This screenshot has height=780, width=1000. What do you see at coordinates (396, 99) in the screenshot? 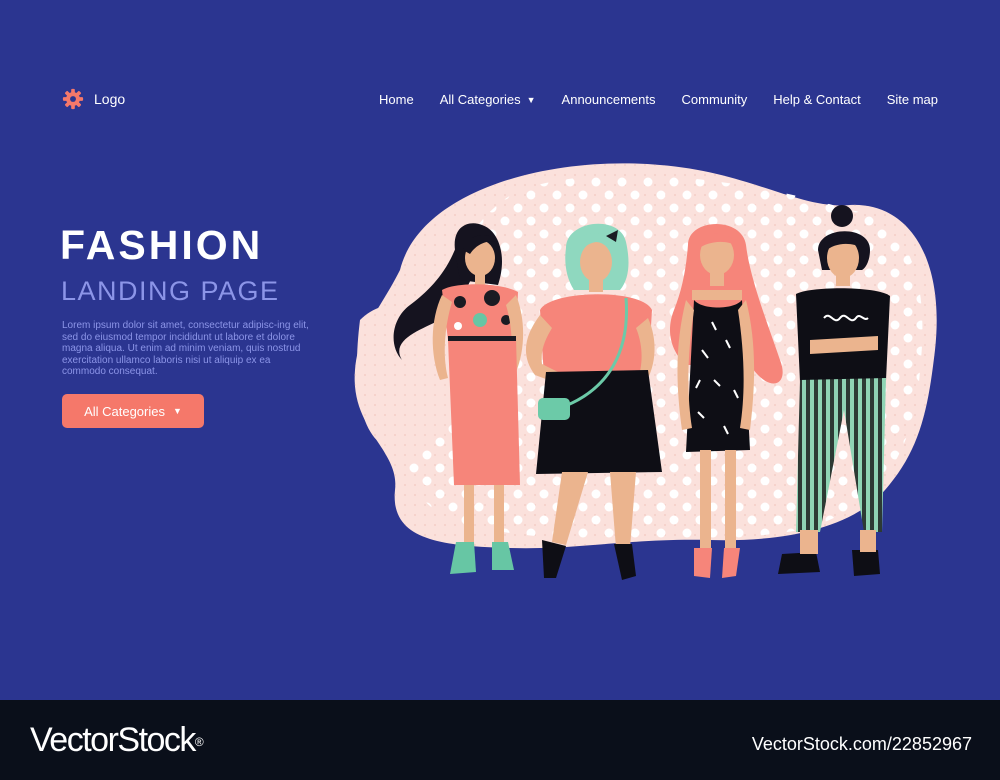
I see `nav-home: Home` at bounding box center [396, 99].